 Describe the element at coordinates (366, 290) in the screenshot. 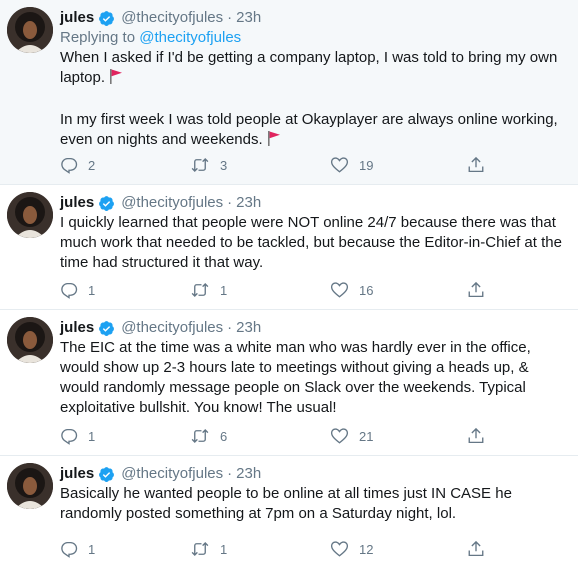

I see `like-count: 16` at that location.